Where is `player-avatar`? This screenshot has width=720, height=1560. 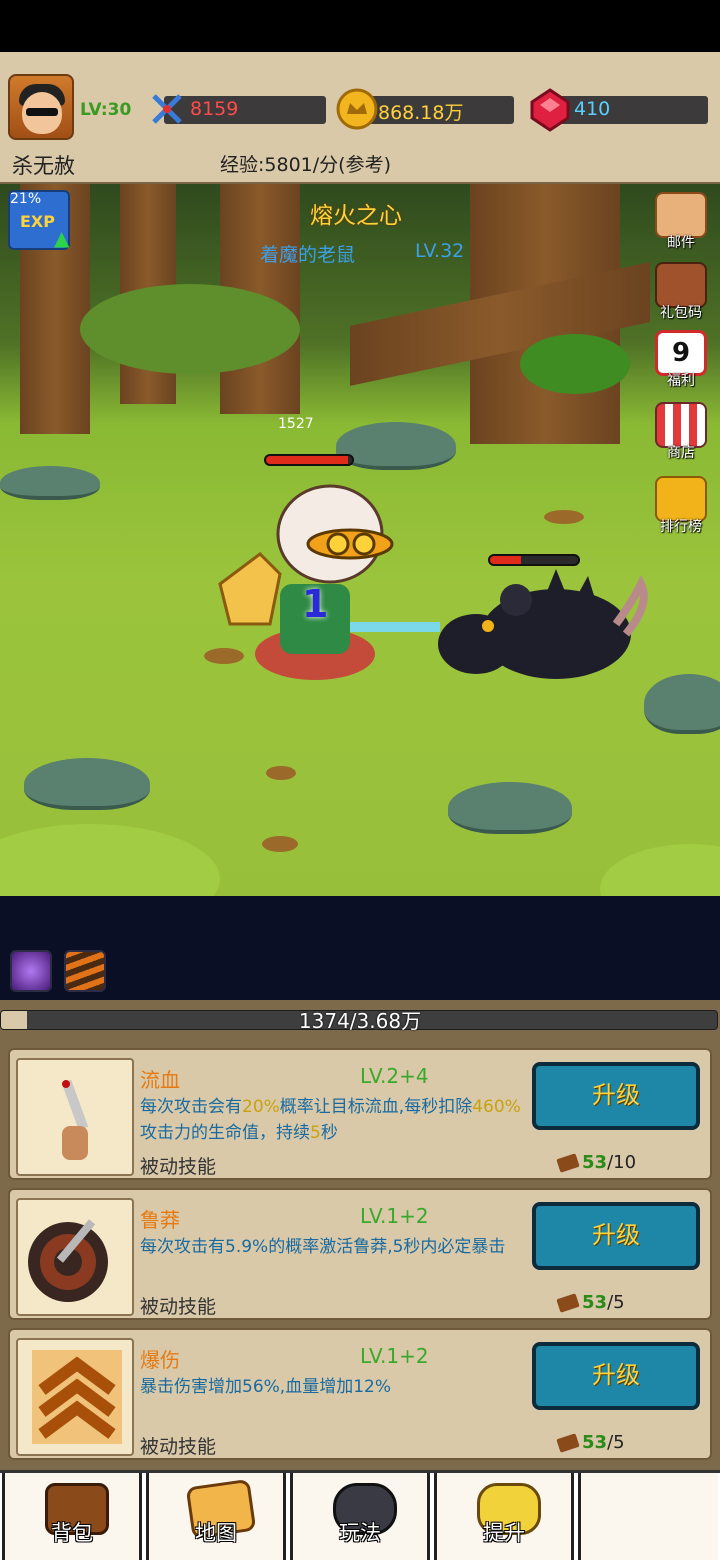
player-avatar is located at coordinates (41, 107).